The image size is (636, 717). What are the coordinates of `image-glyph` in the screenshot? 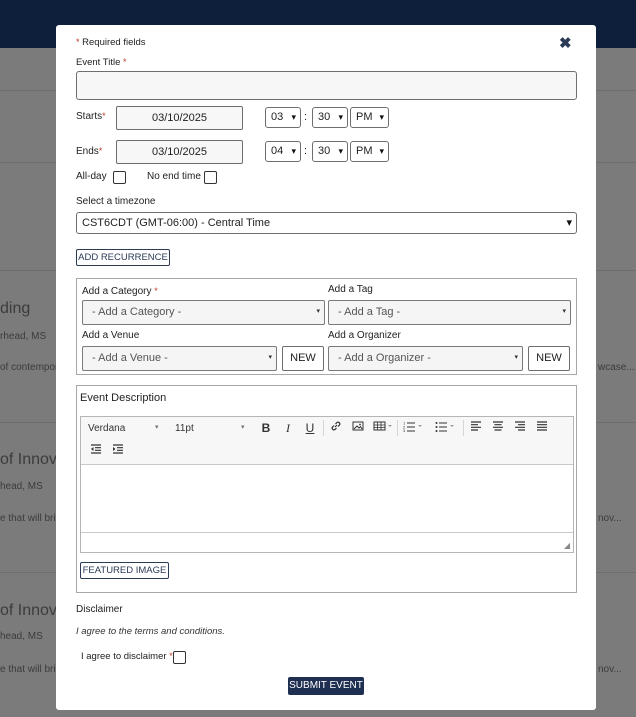 It's located at (358, 426).